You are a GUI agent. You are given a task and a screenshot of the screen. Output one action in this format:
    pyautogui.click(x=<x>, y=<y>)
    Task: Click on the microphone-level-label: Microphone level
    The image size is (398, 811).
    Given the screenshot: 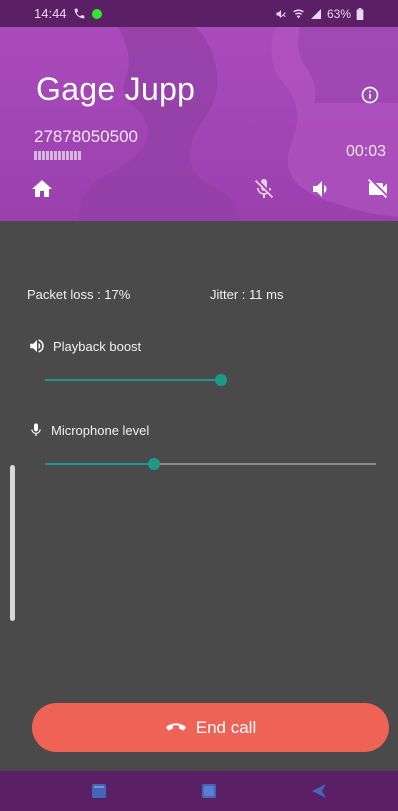 What is the action you would take?
    pyautogui.click(x=100, y=430)
    